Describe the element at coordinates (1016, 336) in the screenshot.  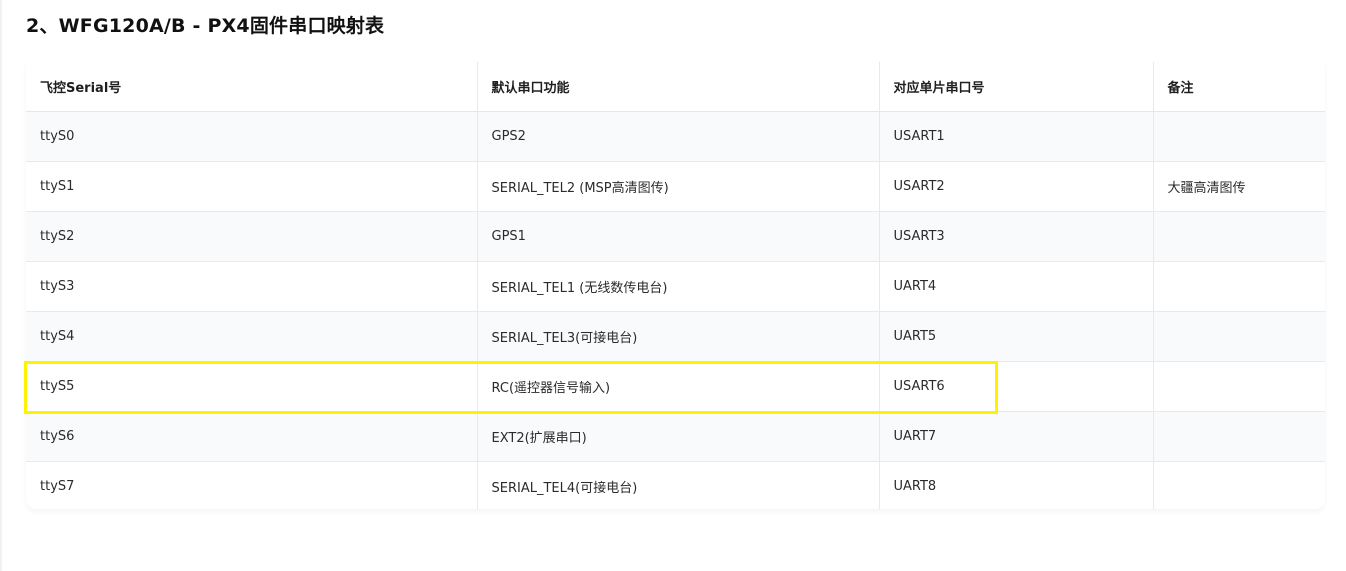
I see `cell-mcu-uart: UART5` at that location.